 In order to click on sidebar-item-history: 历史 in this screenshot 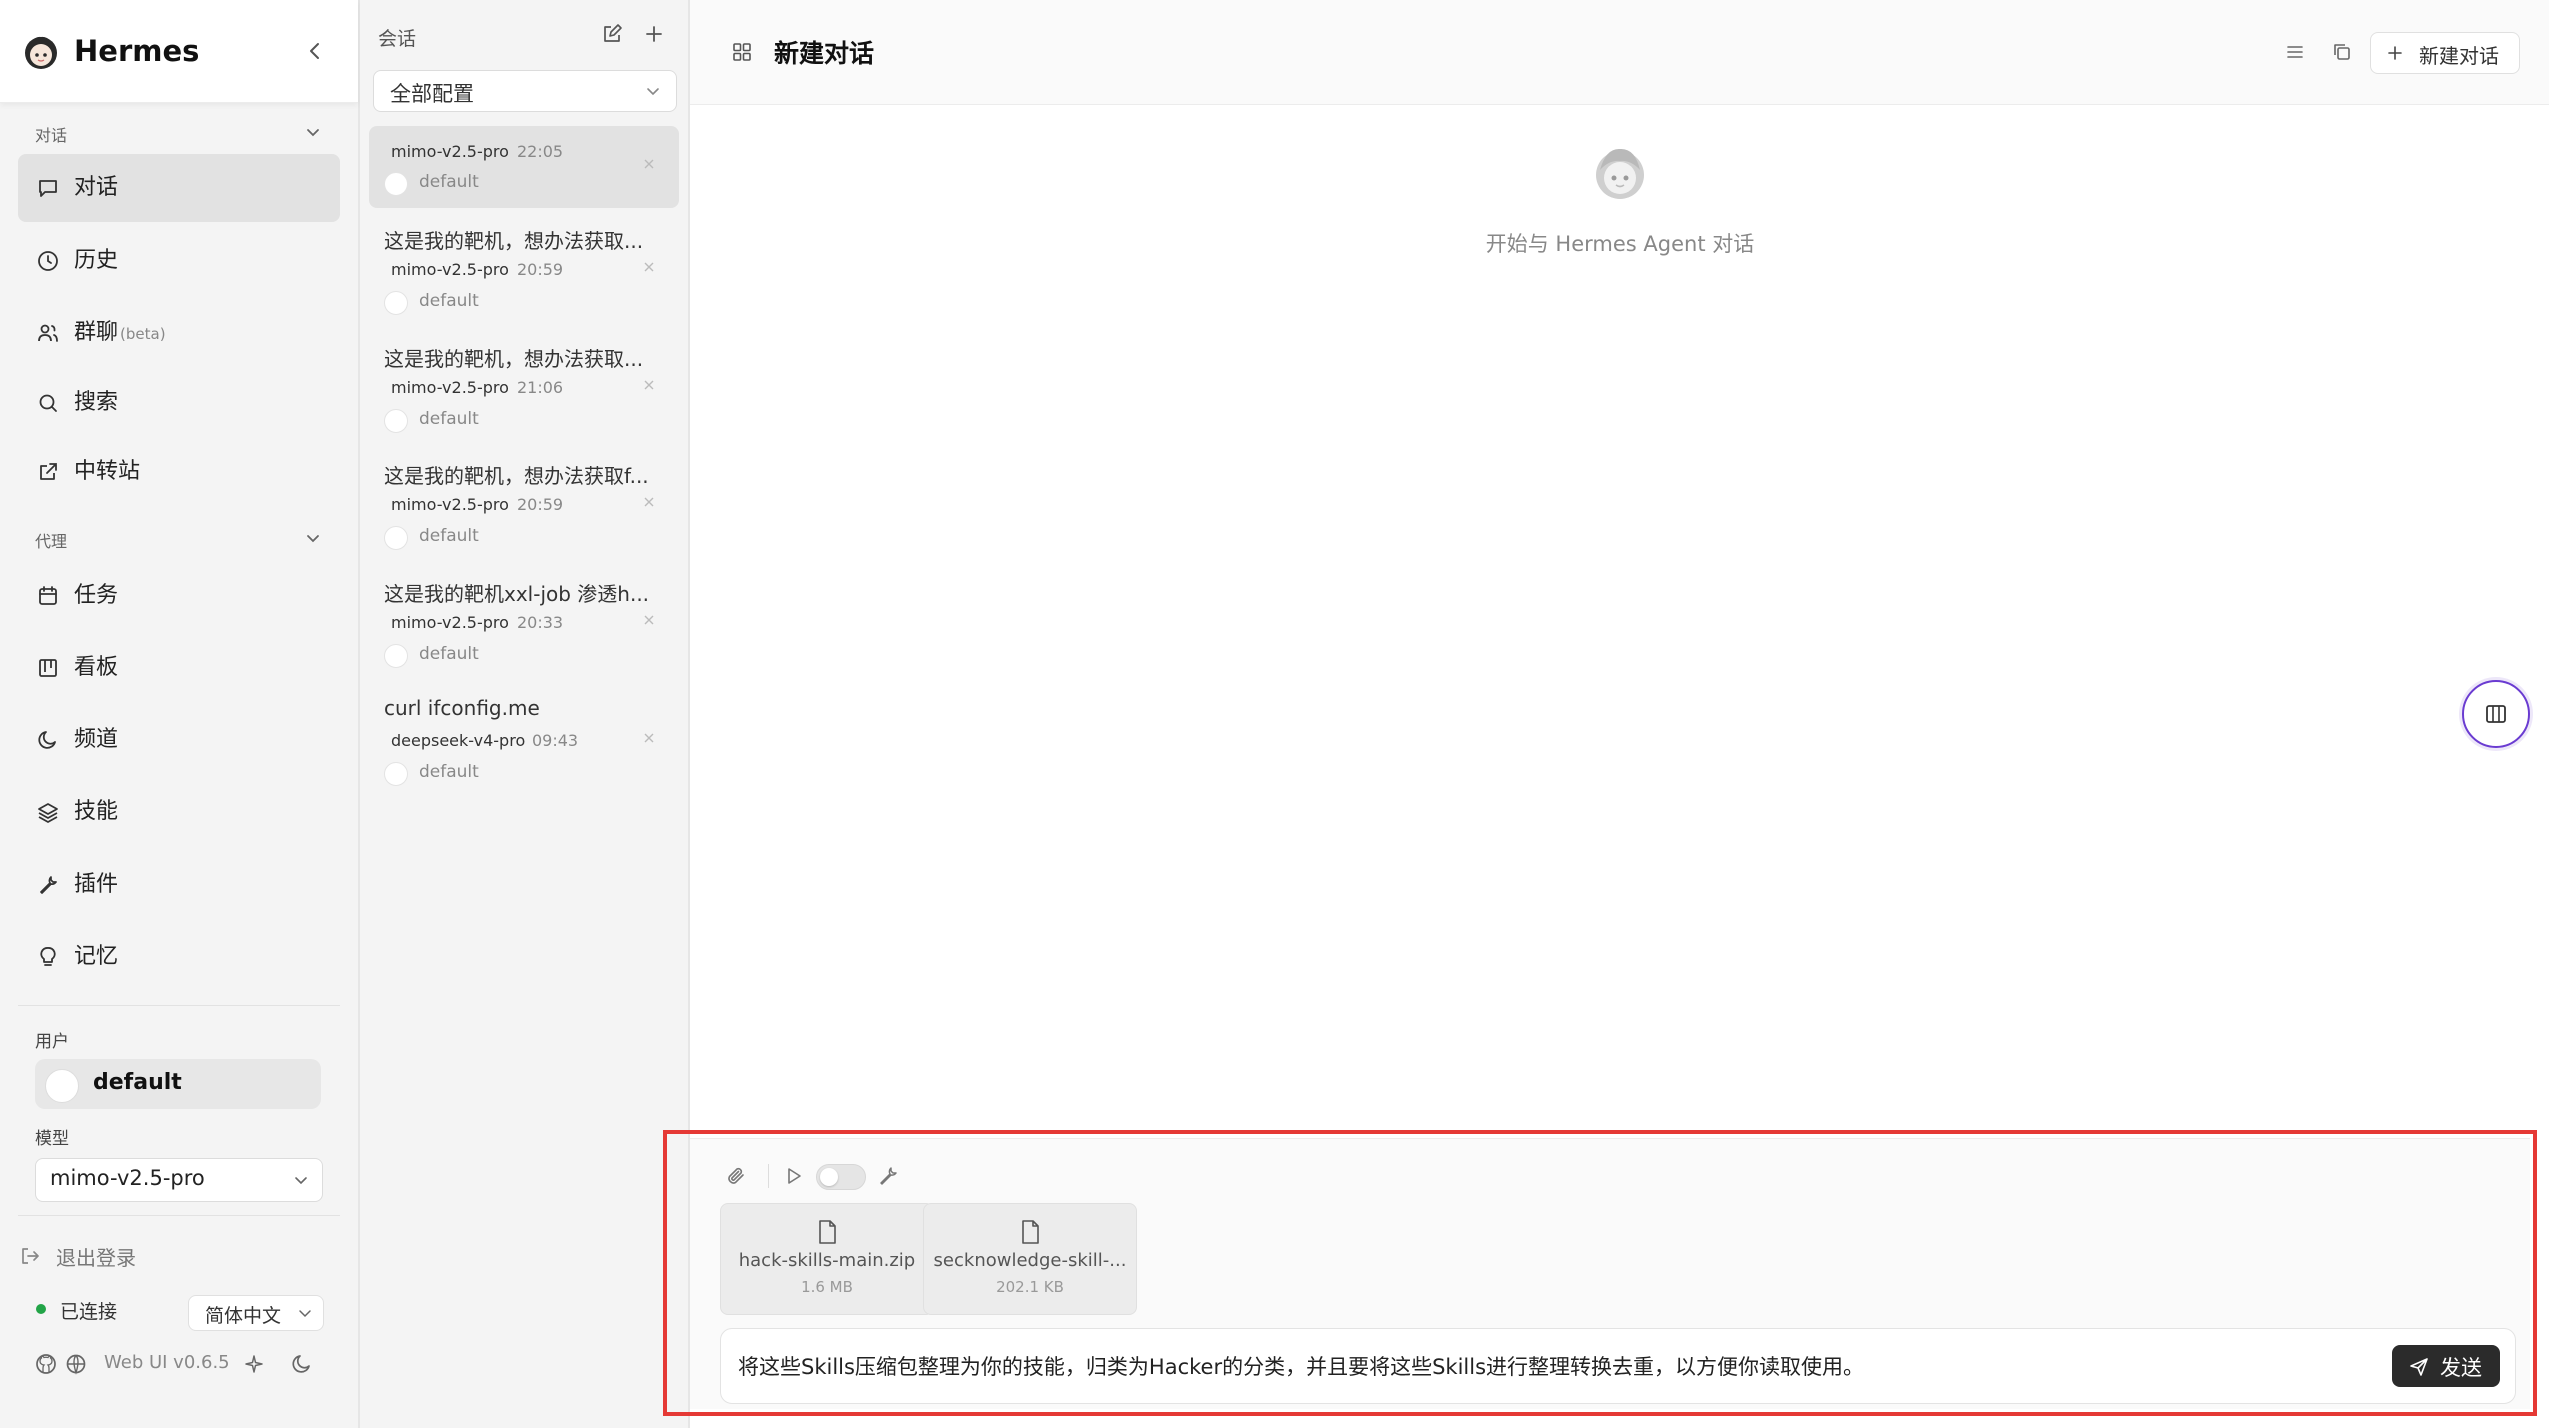, I will do `click(179, 261)`.